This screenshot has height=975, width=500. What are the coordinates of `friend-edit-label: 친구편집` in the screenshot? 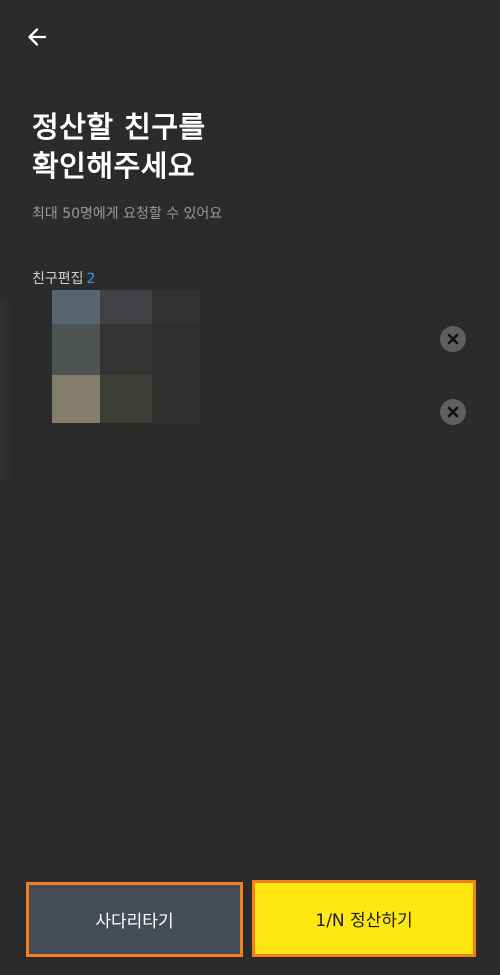 It's located at (58, 279).